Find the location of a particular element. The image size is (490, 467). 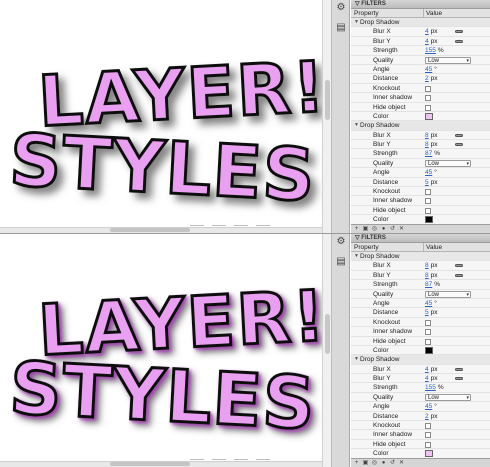

chevron-down-icon: ▾ is located at coordinates (467, 294).